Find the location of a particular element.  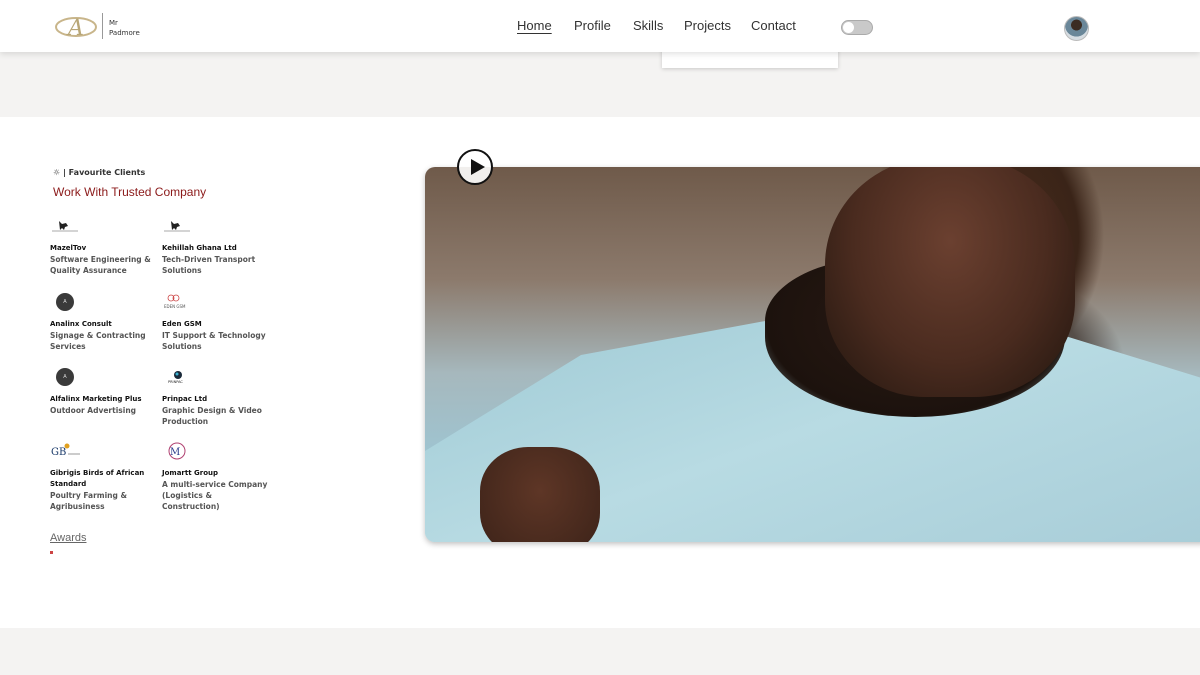

nav-projects: Projects is located at coordinates (707, 25).